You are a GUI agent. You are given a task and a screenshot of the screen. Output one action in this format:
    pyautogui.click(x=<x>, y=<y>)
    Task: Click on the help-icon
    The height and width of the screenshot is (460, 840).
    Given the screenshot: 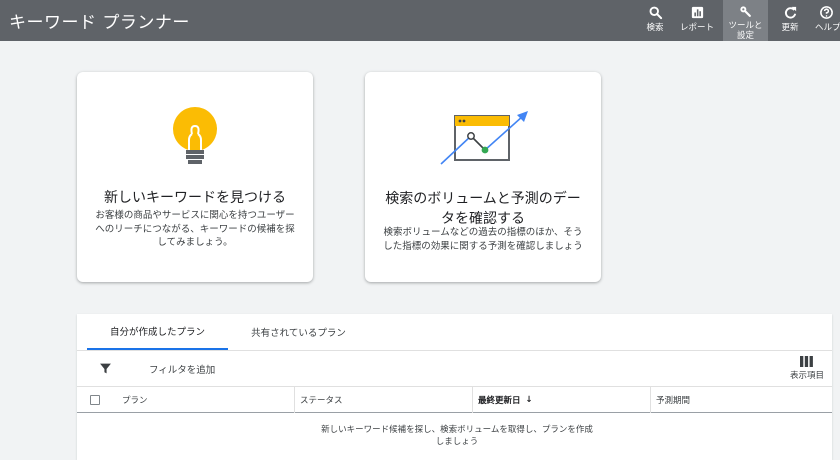 What is the action you would take?
    pyautogui.click(x=826, y=12)
    